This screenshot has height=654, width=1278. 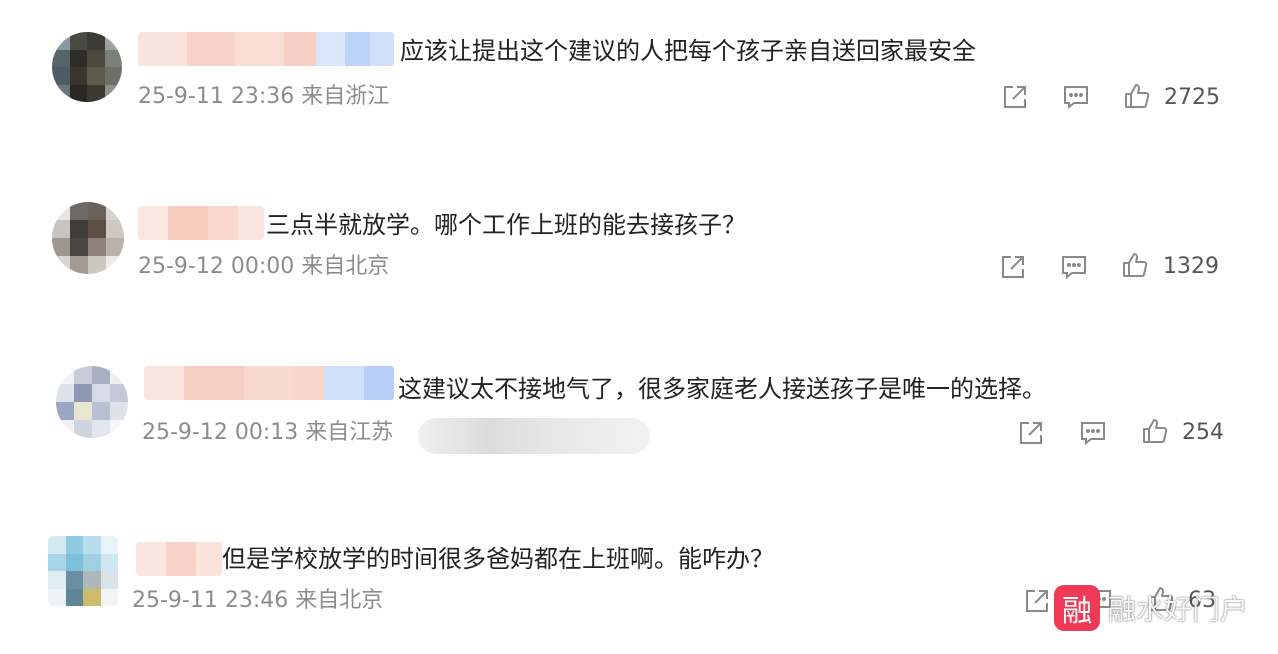 What do you see at coordinates (1192, 97) in the screenshot?
I see `like-count: 2725` at bounding box center [1192, 97].